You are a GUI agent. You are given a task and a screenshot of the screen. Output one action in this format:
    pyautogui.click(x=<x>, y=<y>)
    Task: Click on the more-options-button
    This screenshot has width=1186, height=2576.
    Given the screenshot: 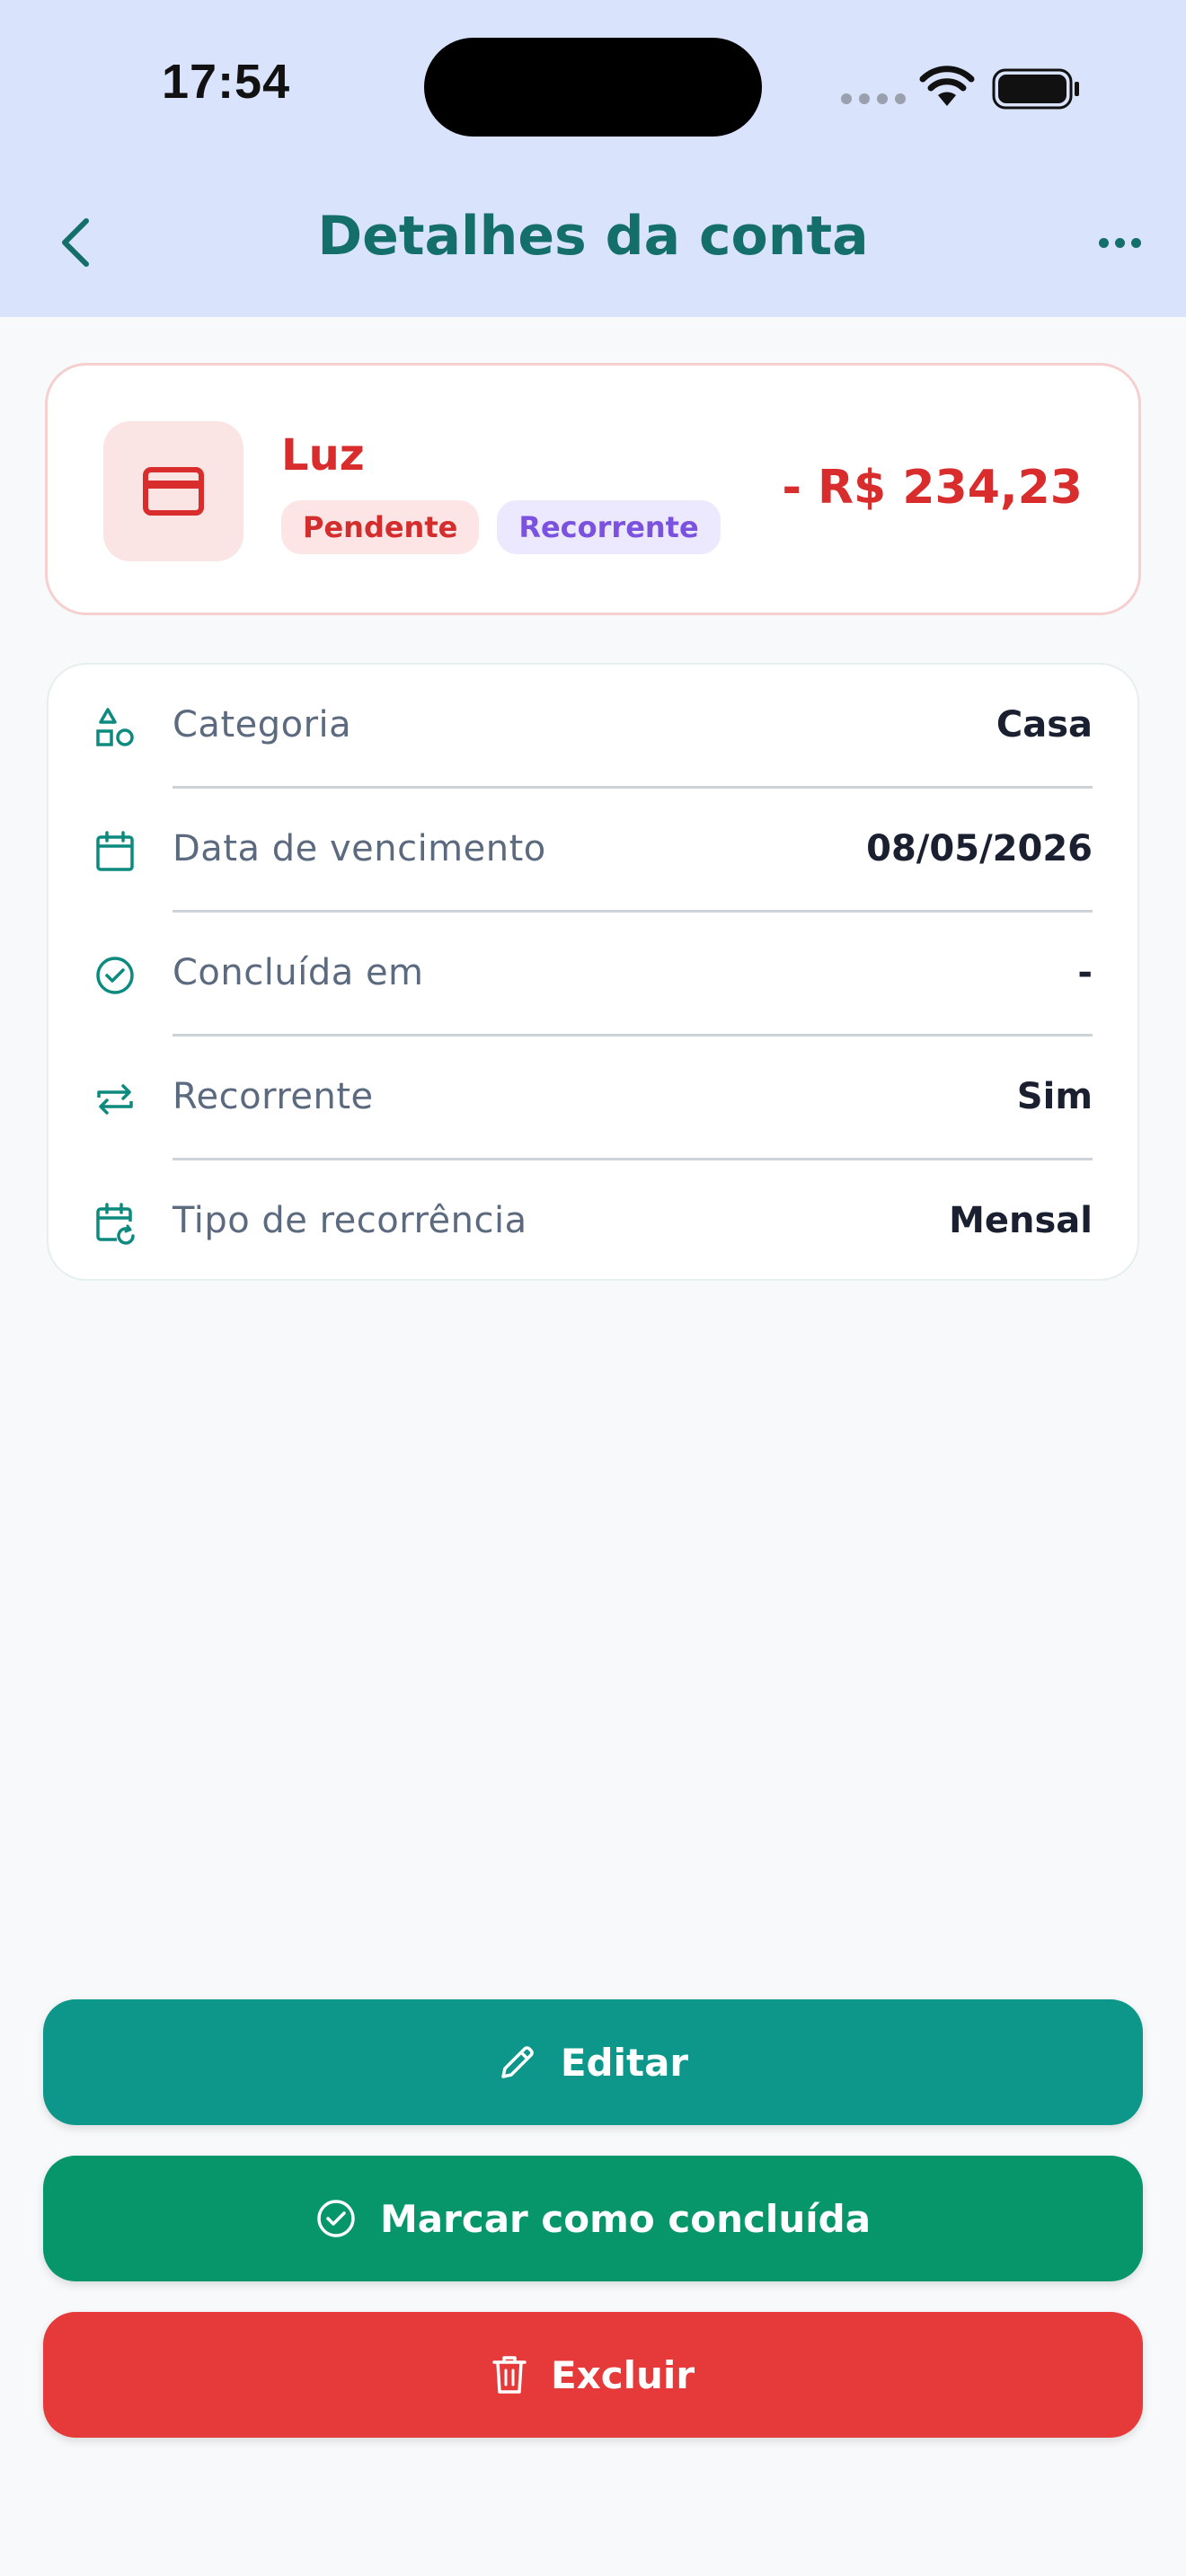 What is the action you would take?
    pyautogui.click(x=1119, y=242)
    